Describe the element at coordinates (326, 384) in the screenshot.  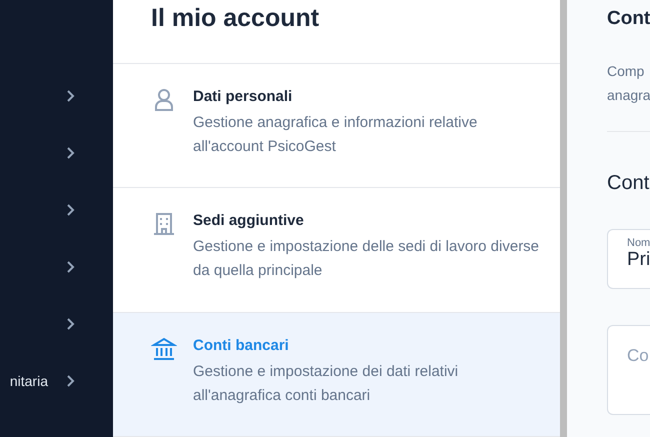
I see `item-description: Gestione e impostazione dei dati relativi all'anagrafica conti bancari` at that location.